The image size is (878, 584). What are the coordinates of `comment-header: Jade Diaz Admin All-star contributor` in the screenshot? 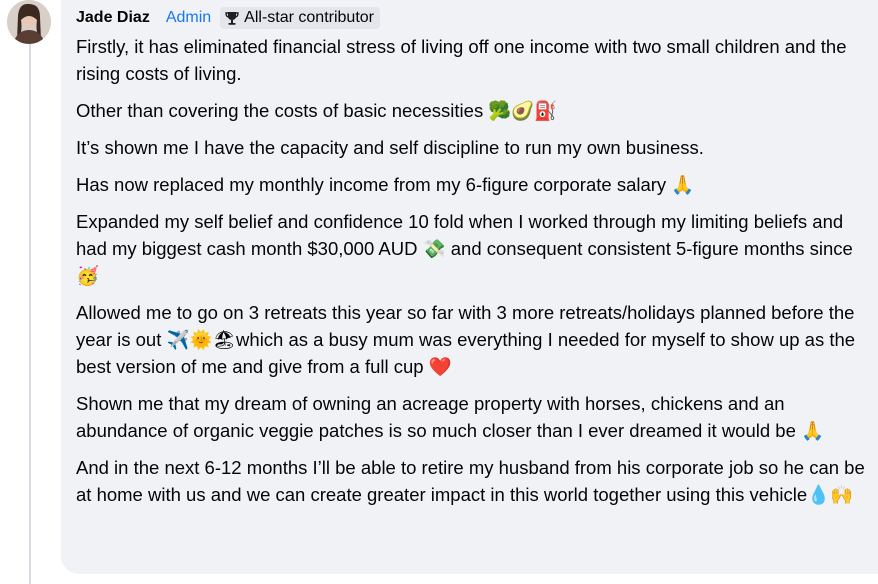 It's located at (228, 18).